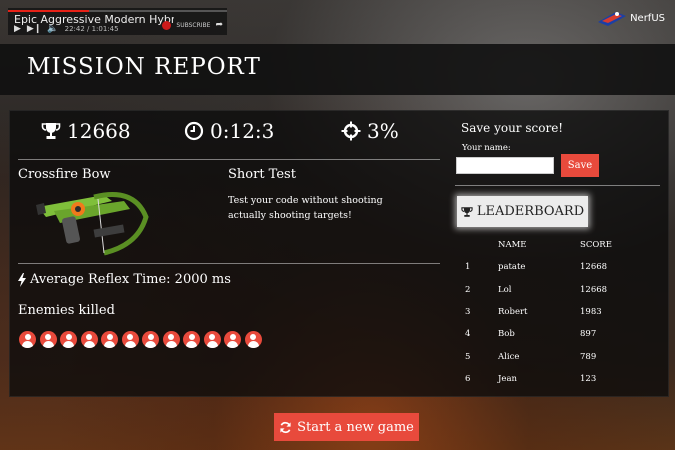 This screenshot has height=450, width=675. I want to click on name-input, so click(505, 165).